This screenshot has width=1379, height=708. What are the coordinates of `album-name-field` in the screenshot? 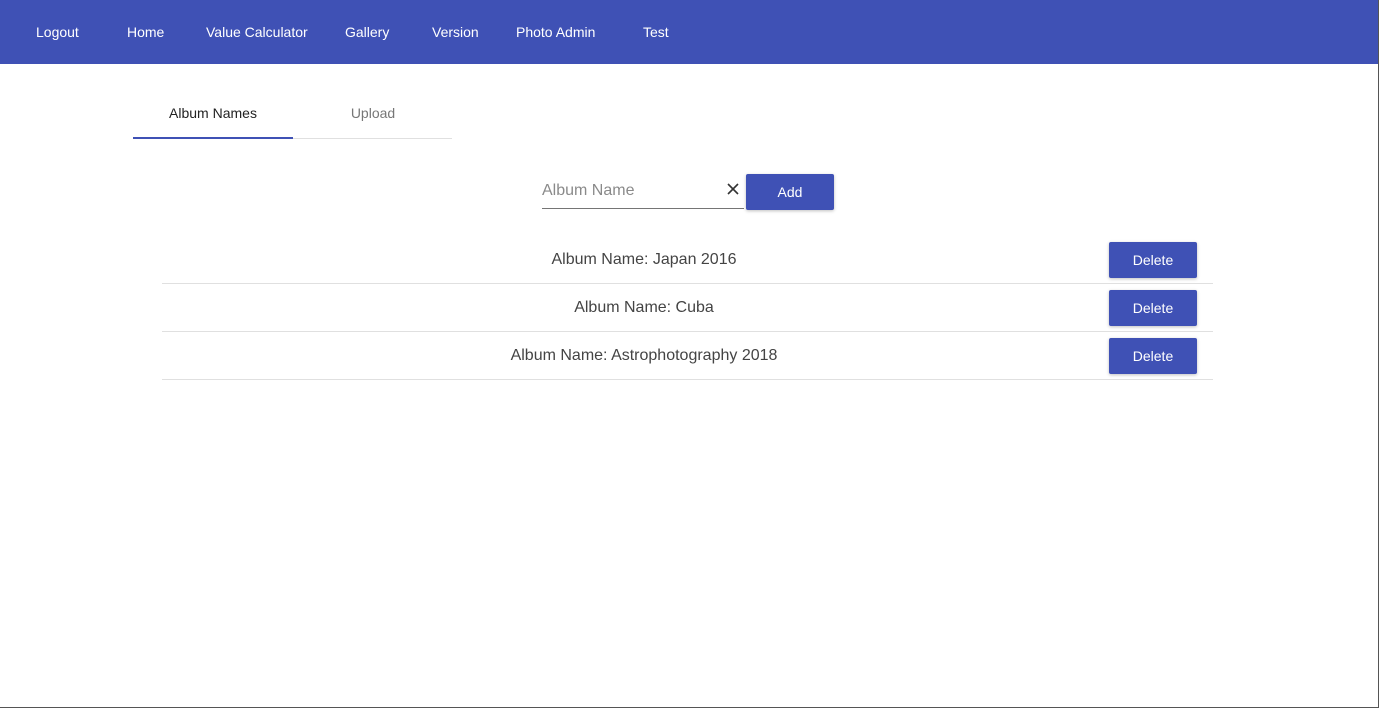 It's located at (643, 191).